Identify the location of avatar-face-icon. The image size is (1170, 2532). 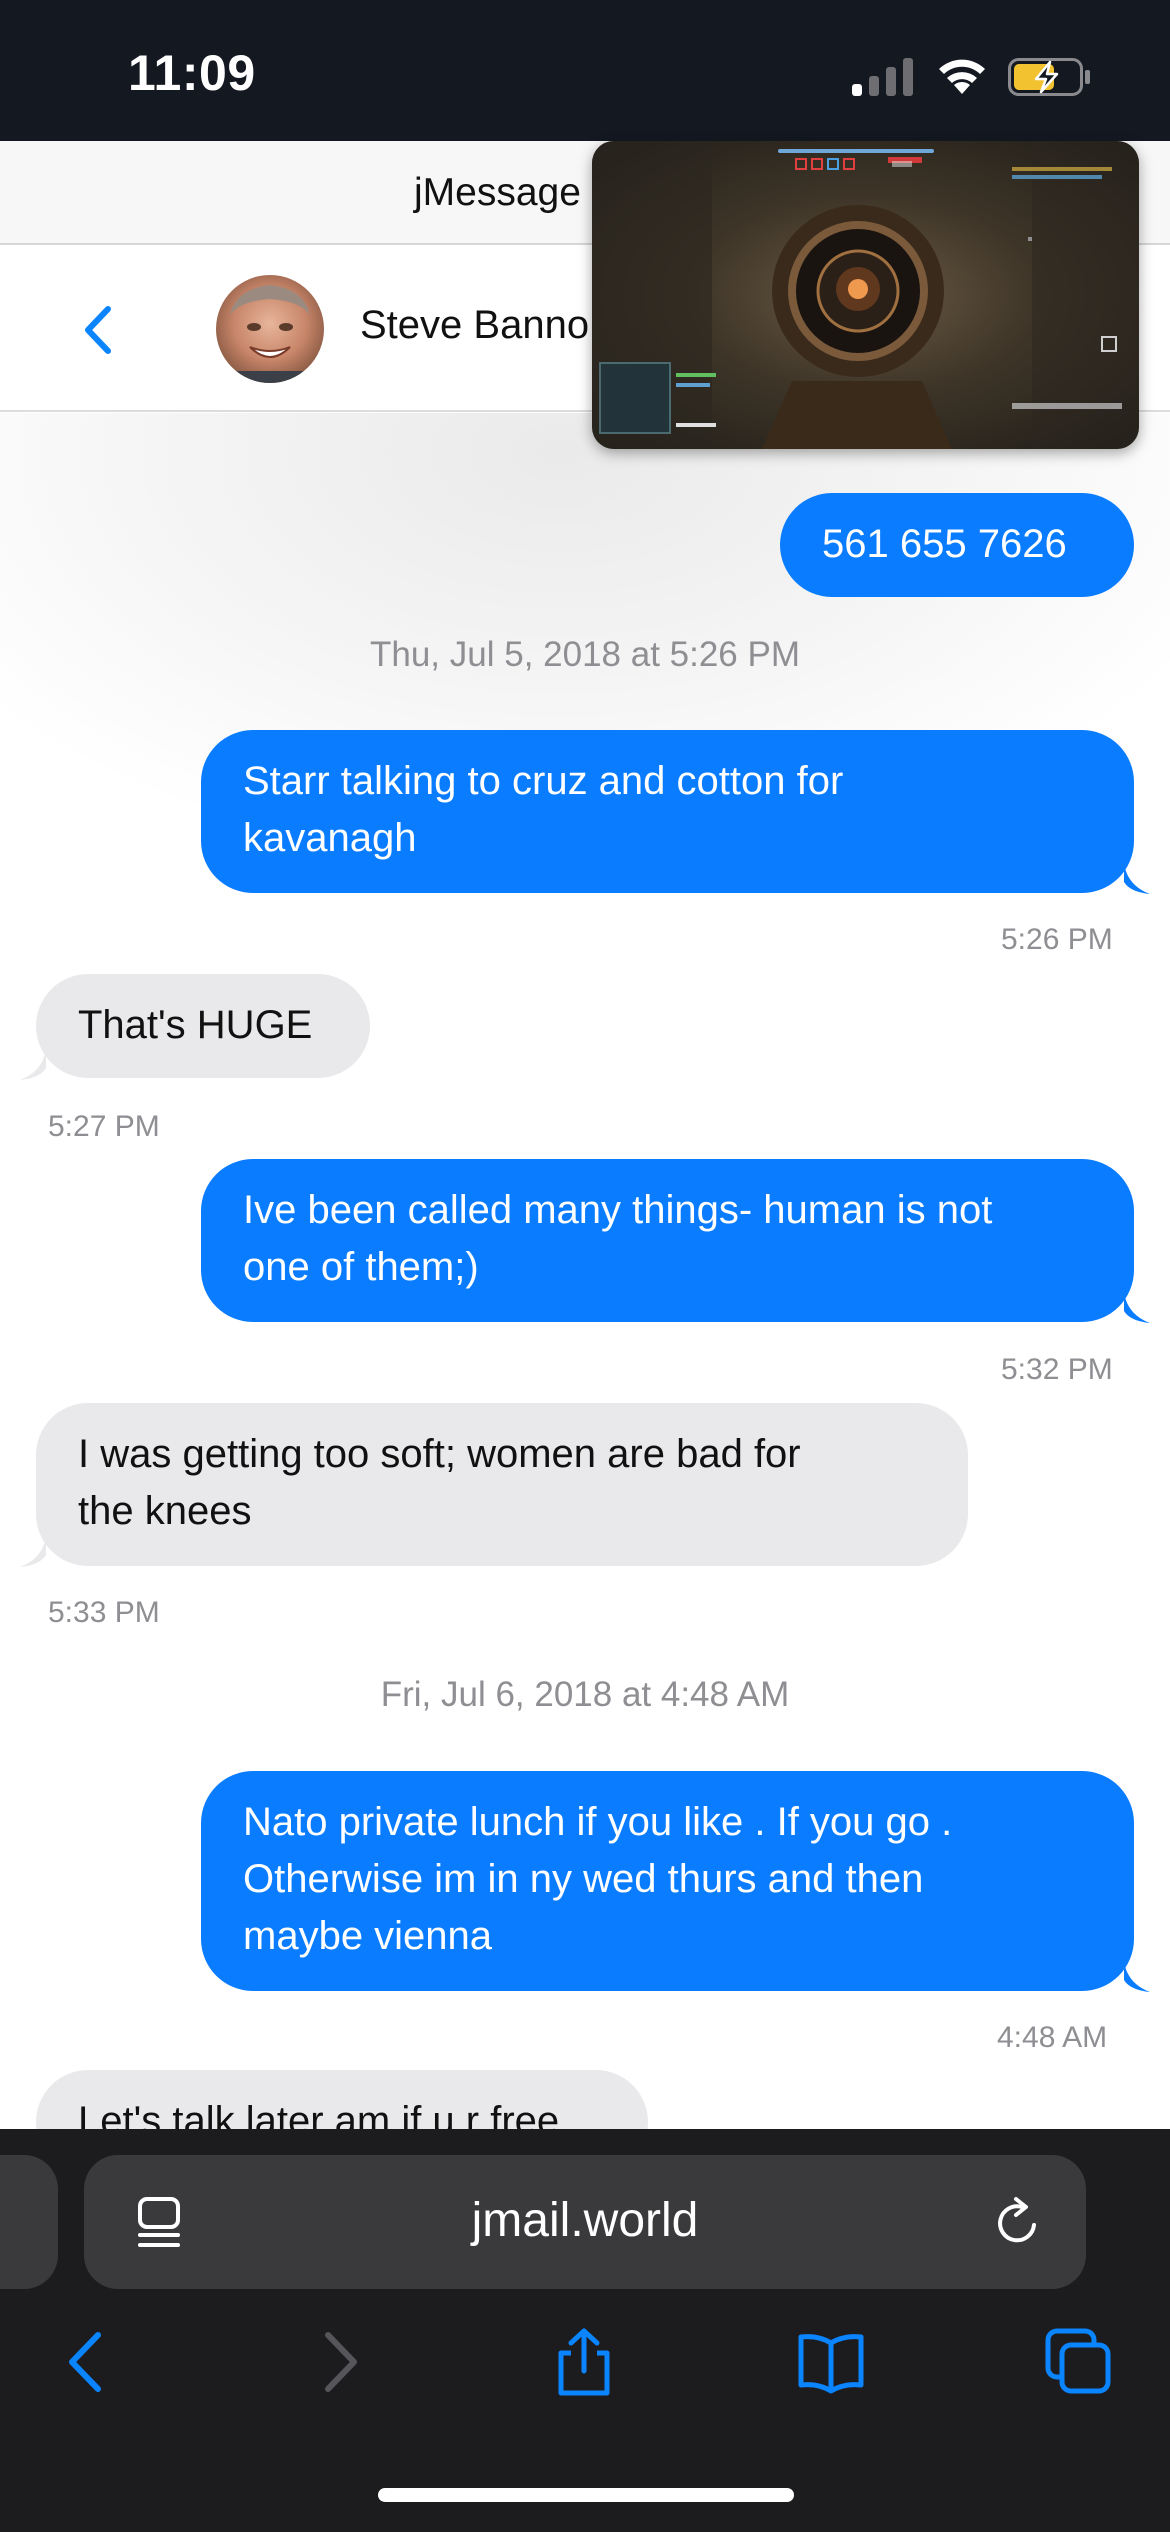
(270, 334).